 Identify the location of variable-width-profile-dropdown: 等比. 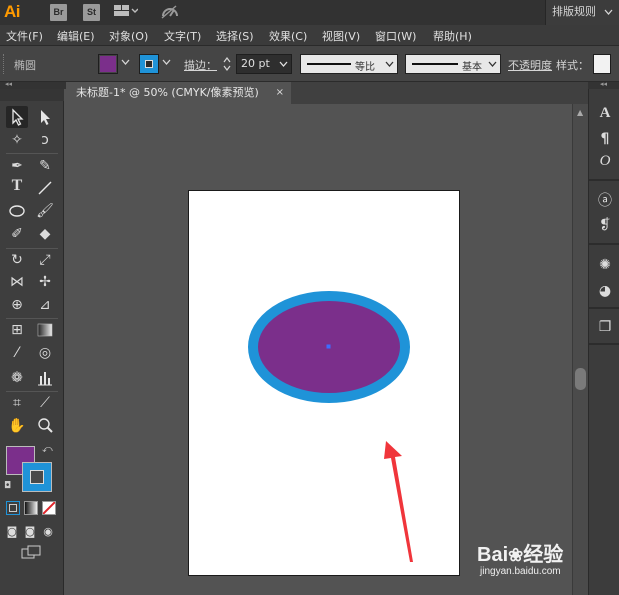
(349, 64).